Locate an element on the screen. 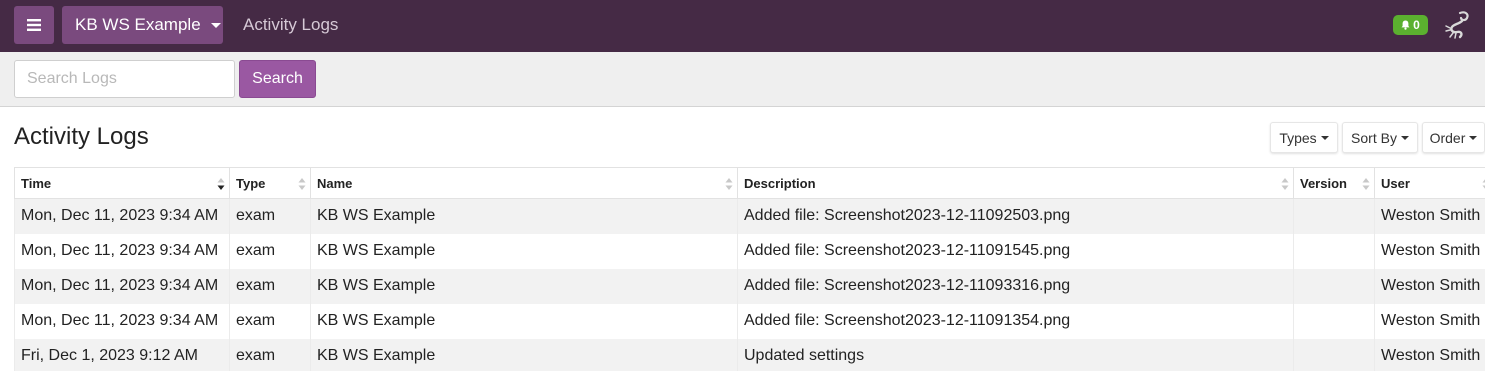 The image size is (1485, 371). search-input is located at coordinates (124, 79).